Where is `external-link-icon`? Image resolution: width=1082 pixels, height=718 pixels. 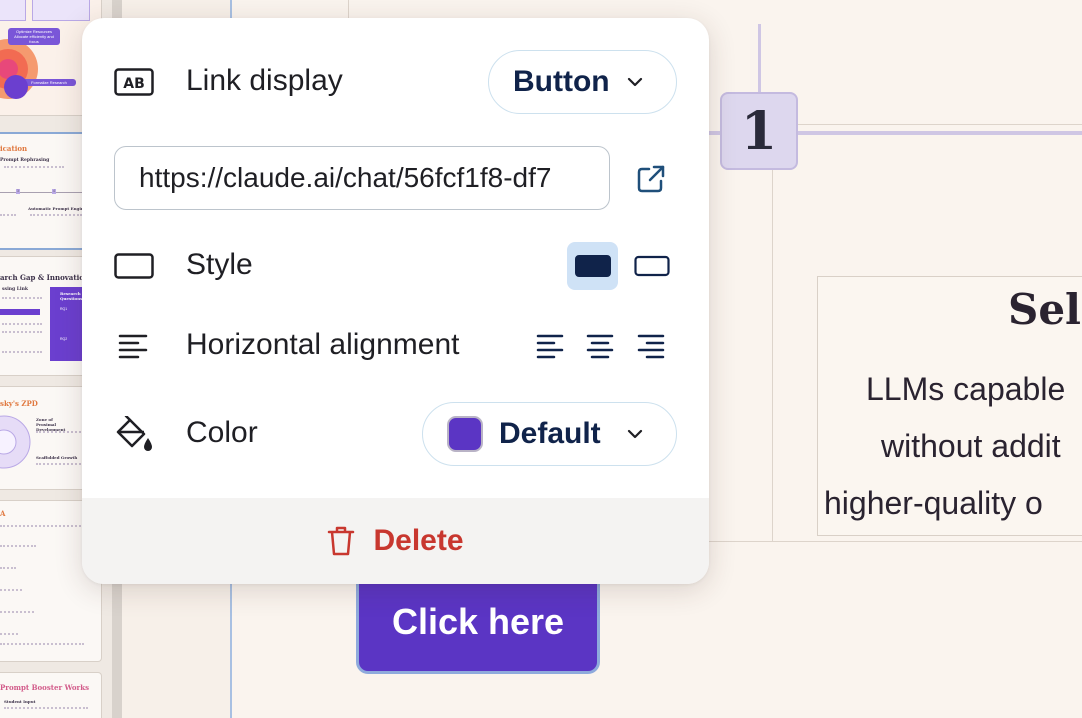 external-link-icon is located at coordinates (651, 179).